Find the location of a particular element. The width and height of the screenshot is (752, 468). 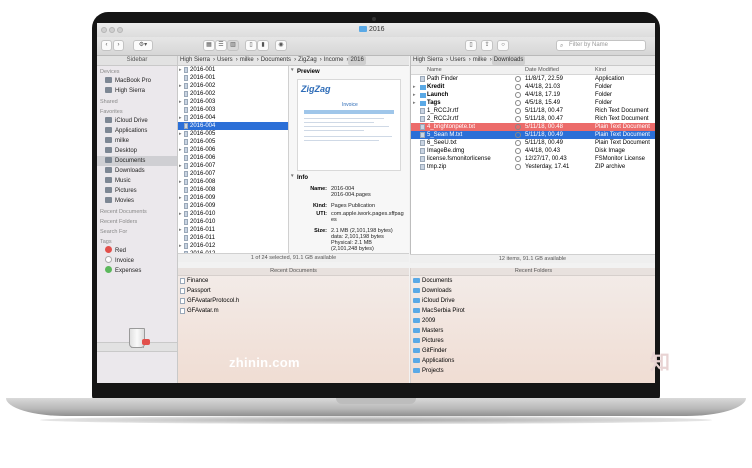

tag-red: Red is located at coordinates (137, 251).